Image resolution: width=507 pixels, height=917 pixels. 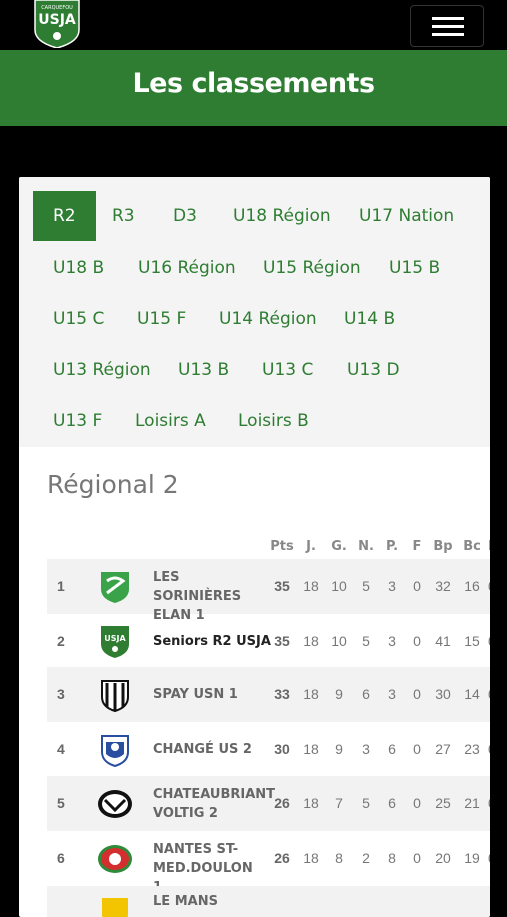 I want to click on stat-won: 8, so click(x=339, y=858).